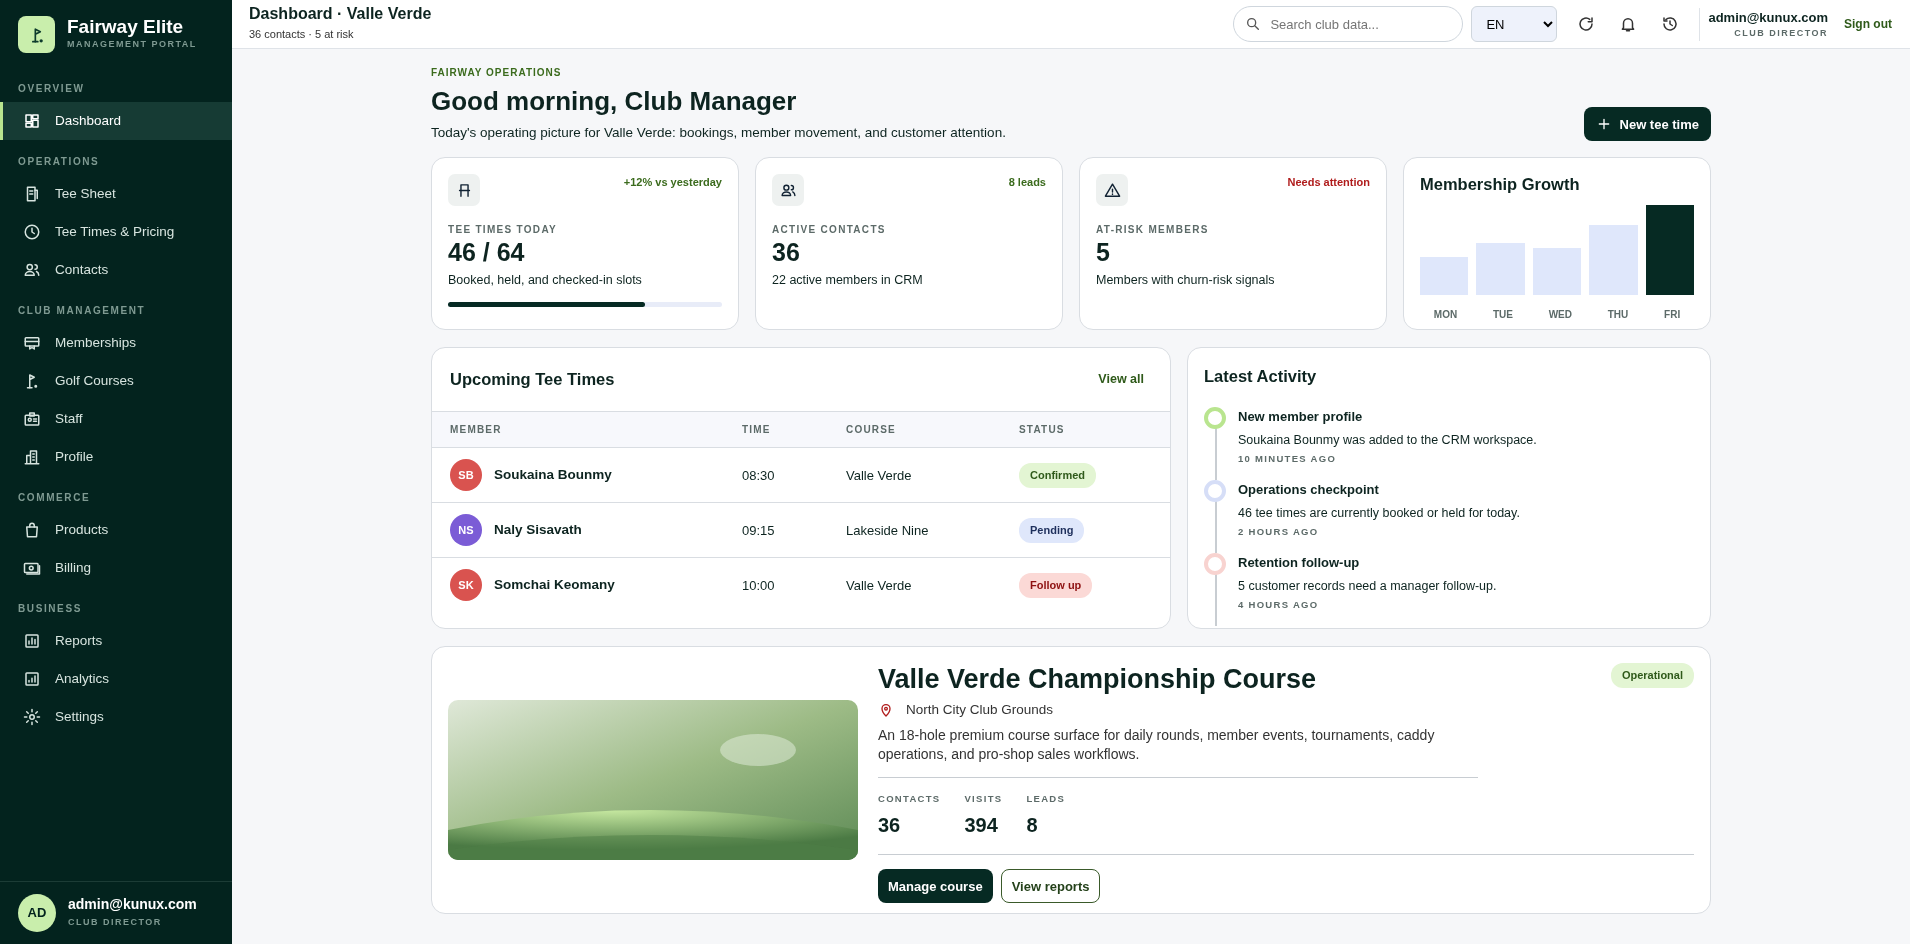  I want to click on page-subtitle: 36 contacts · 5 at risk, so click(302, 35).